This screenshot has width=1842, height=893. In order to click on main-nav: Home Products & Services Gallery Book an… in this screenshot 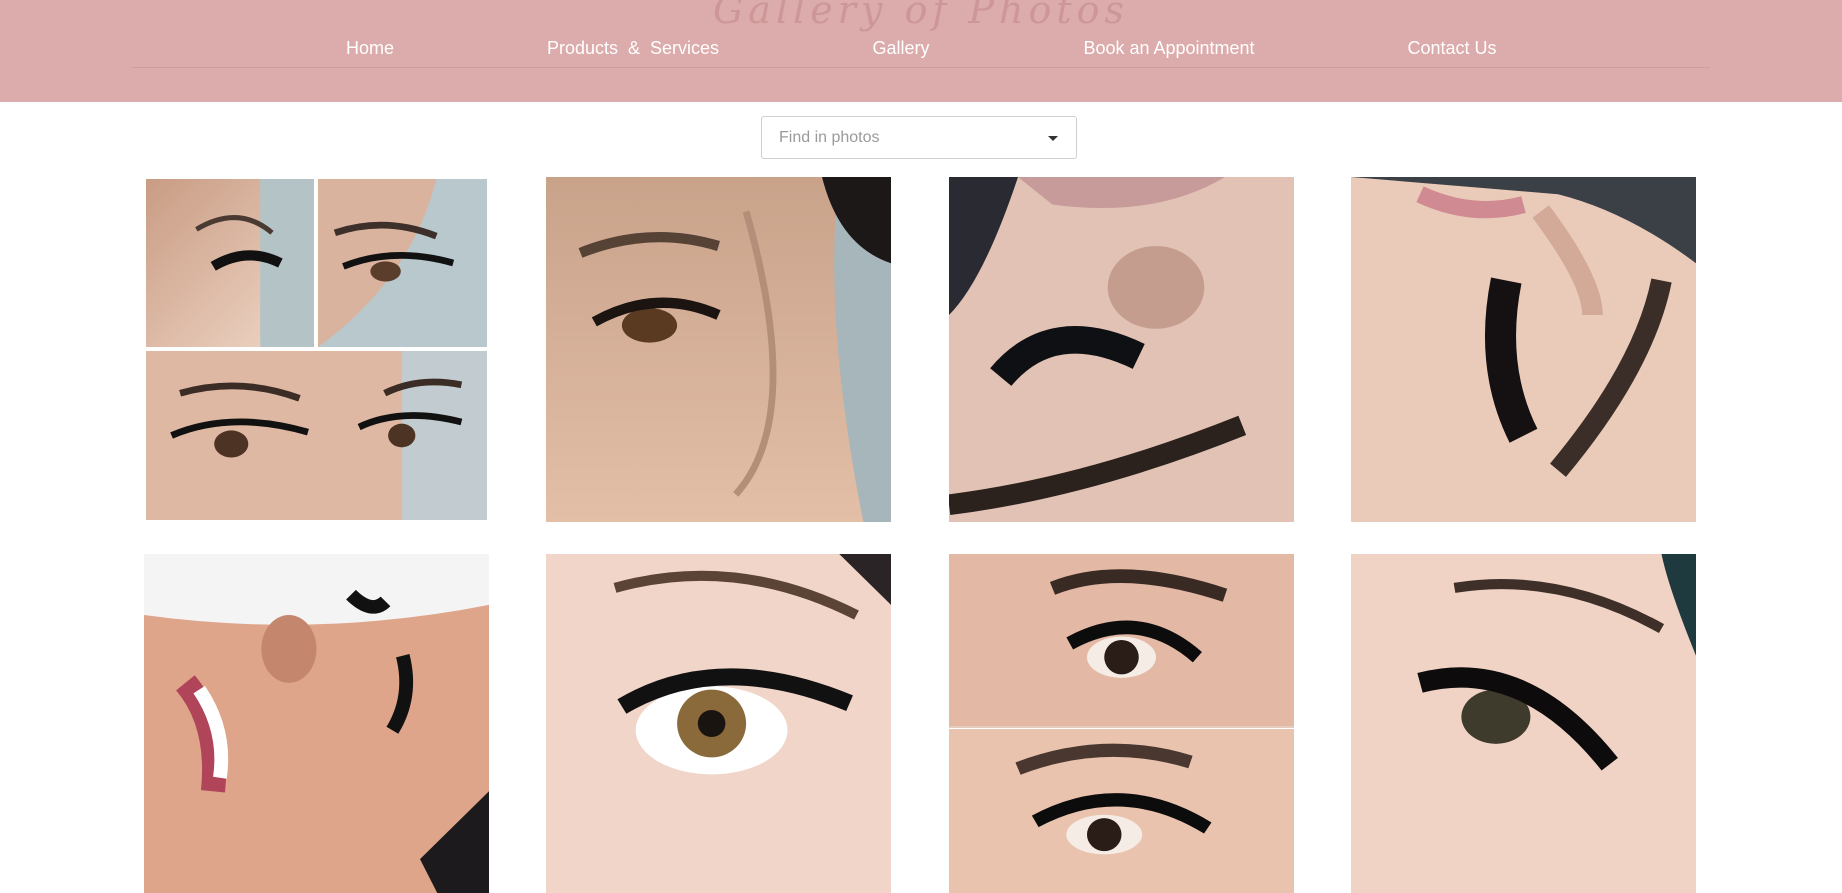, I will do `click(921, 50)`.